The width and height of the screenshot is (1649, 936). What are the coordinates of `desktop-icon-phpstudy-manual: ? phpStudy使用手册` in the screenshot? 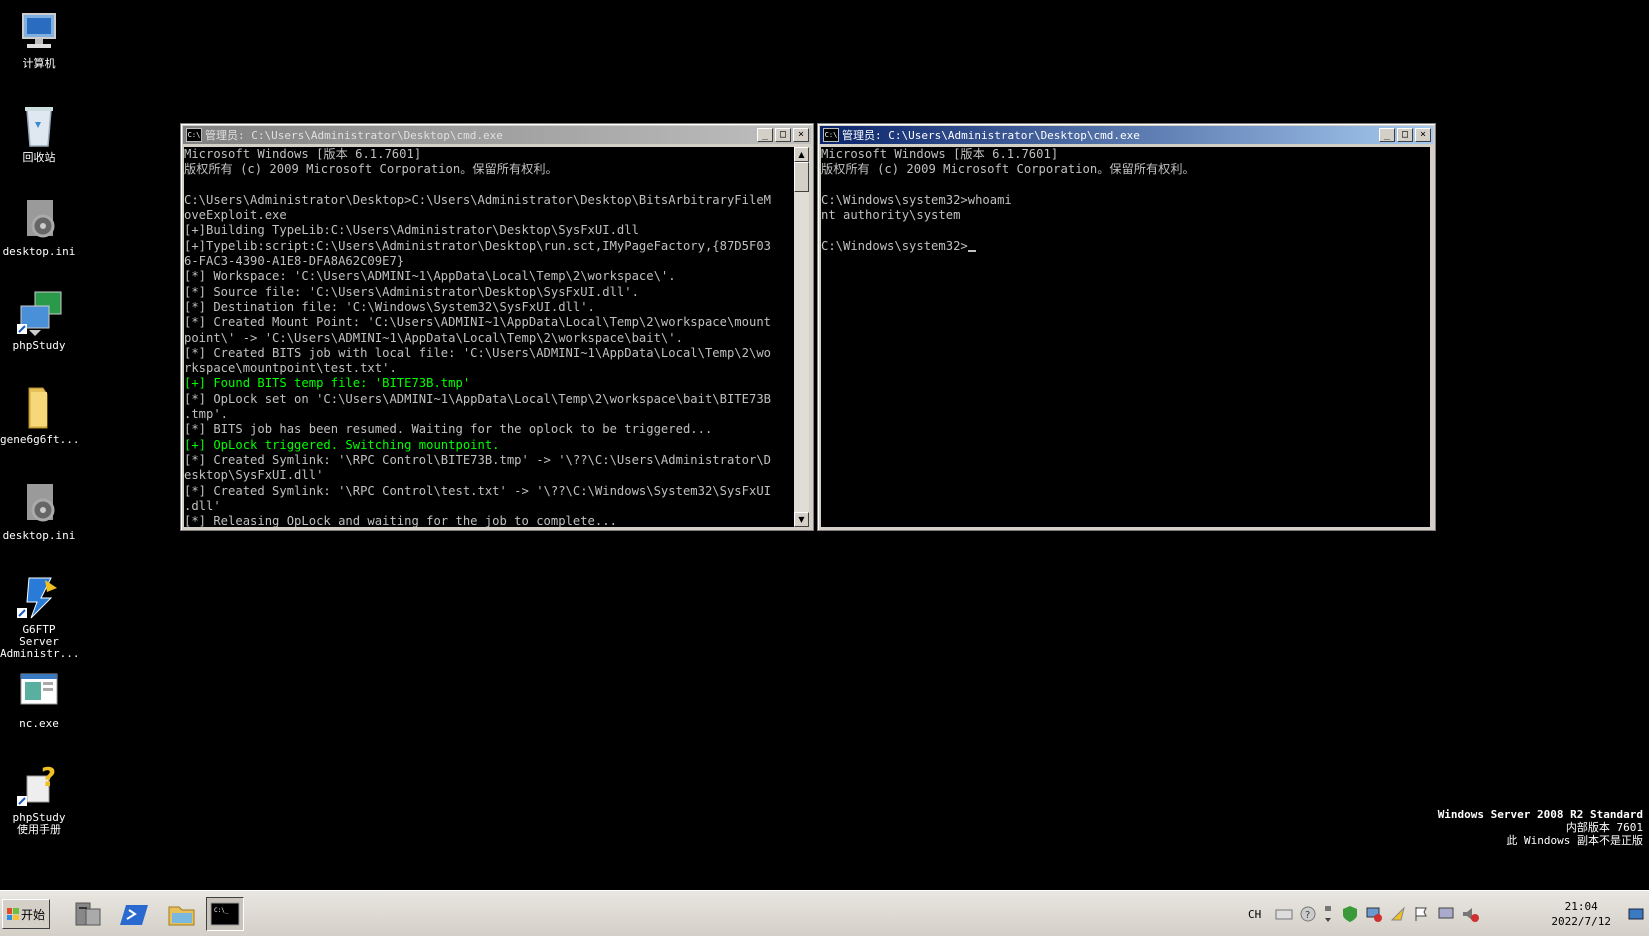 It's located at (39, 799).